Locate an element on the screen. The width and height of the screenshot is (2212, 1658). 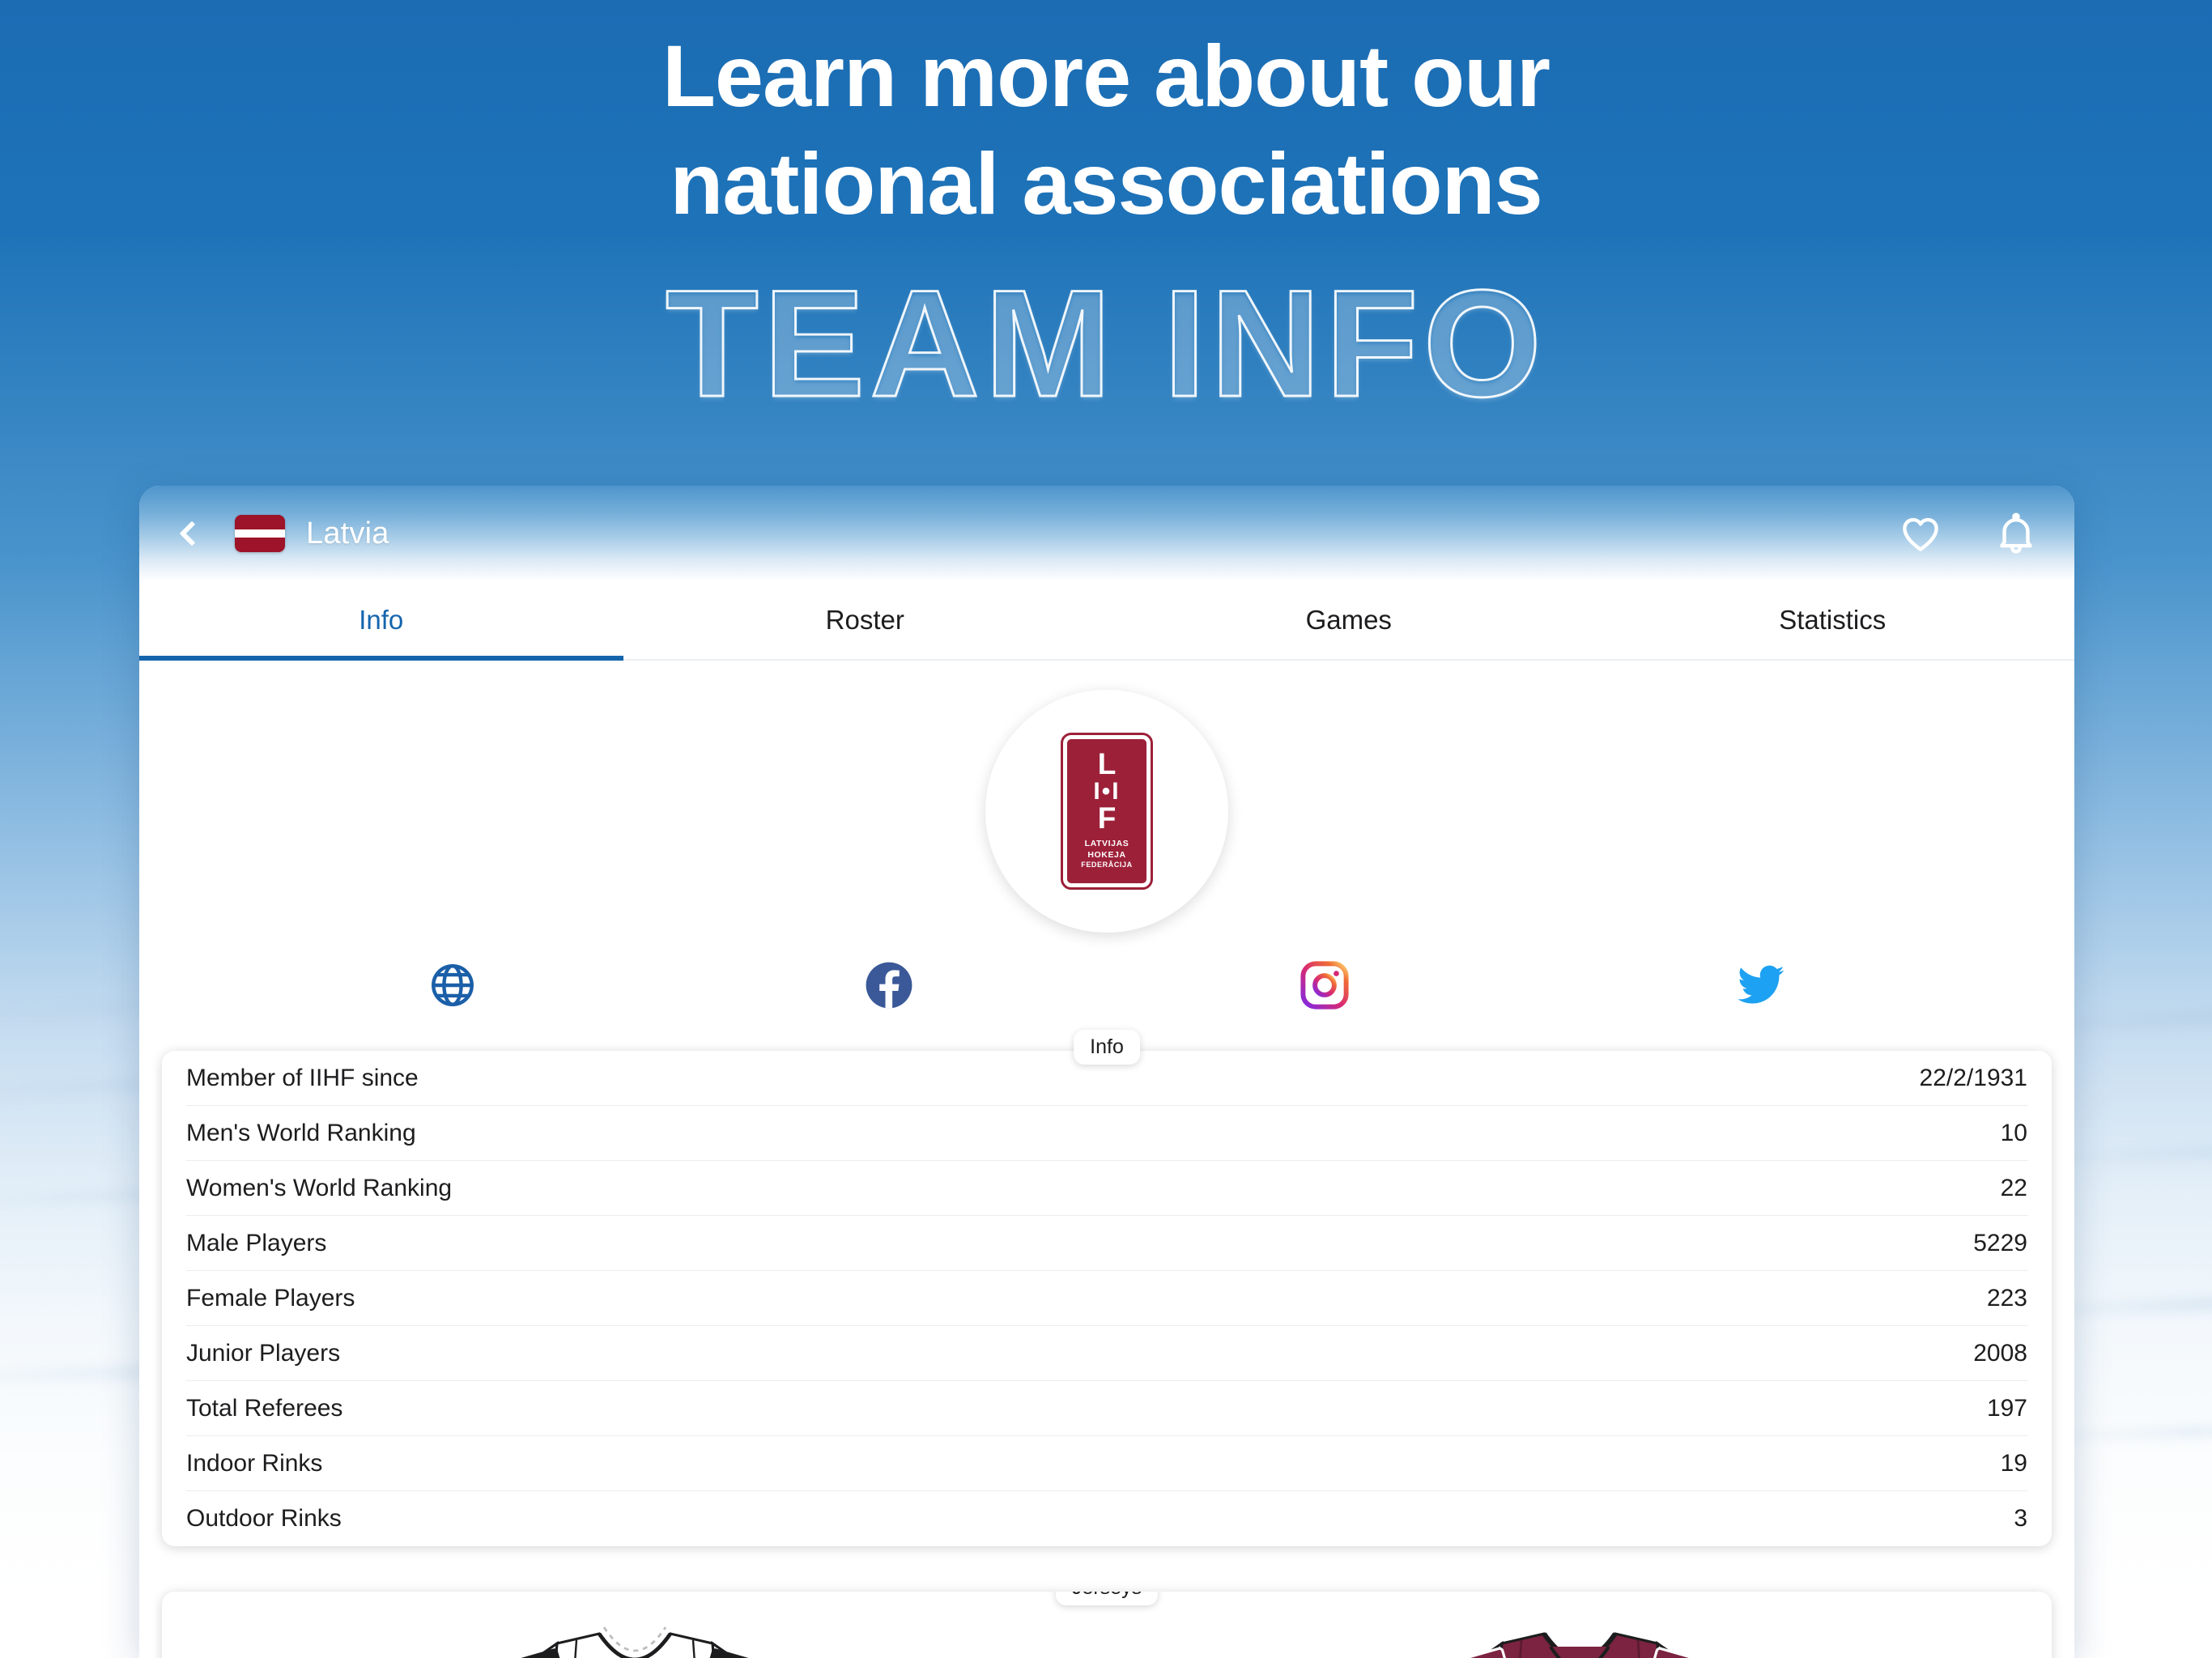
association-crest-wrap: L I•I F LATVIJAS HOKEJA FEDERĀCIJA is located at coordinates (1107, 797).